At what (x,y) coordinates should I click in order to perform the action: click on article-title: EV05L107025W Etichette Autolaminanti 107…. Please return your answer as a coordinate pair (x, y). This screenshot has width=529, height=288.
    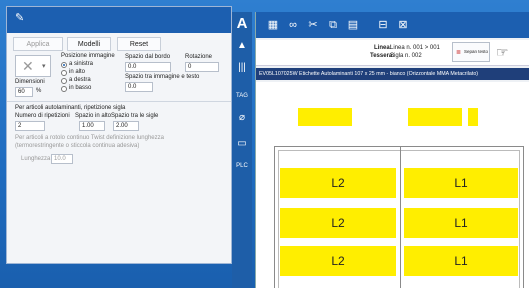
    Looking at the image, I should click on (392, 74).